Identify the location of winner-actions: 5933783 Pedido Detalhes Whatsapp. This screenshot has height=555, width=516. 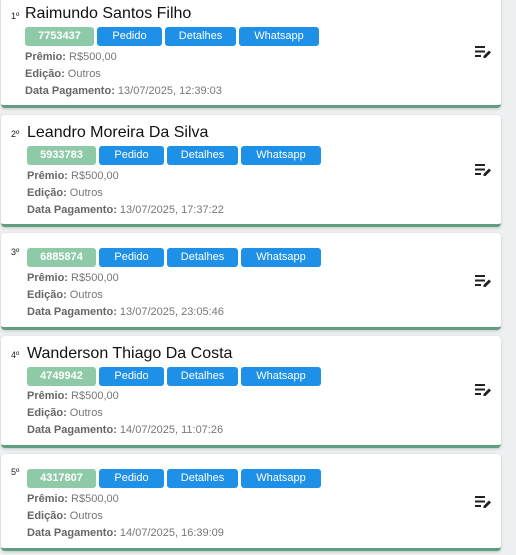
(174, 155).